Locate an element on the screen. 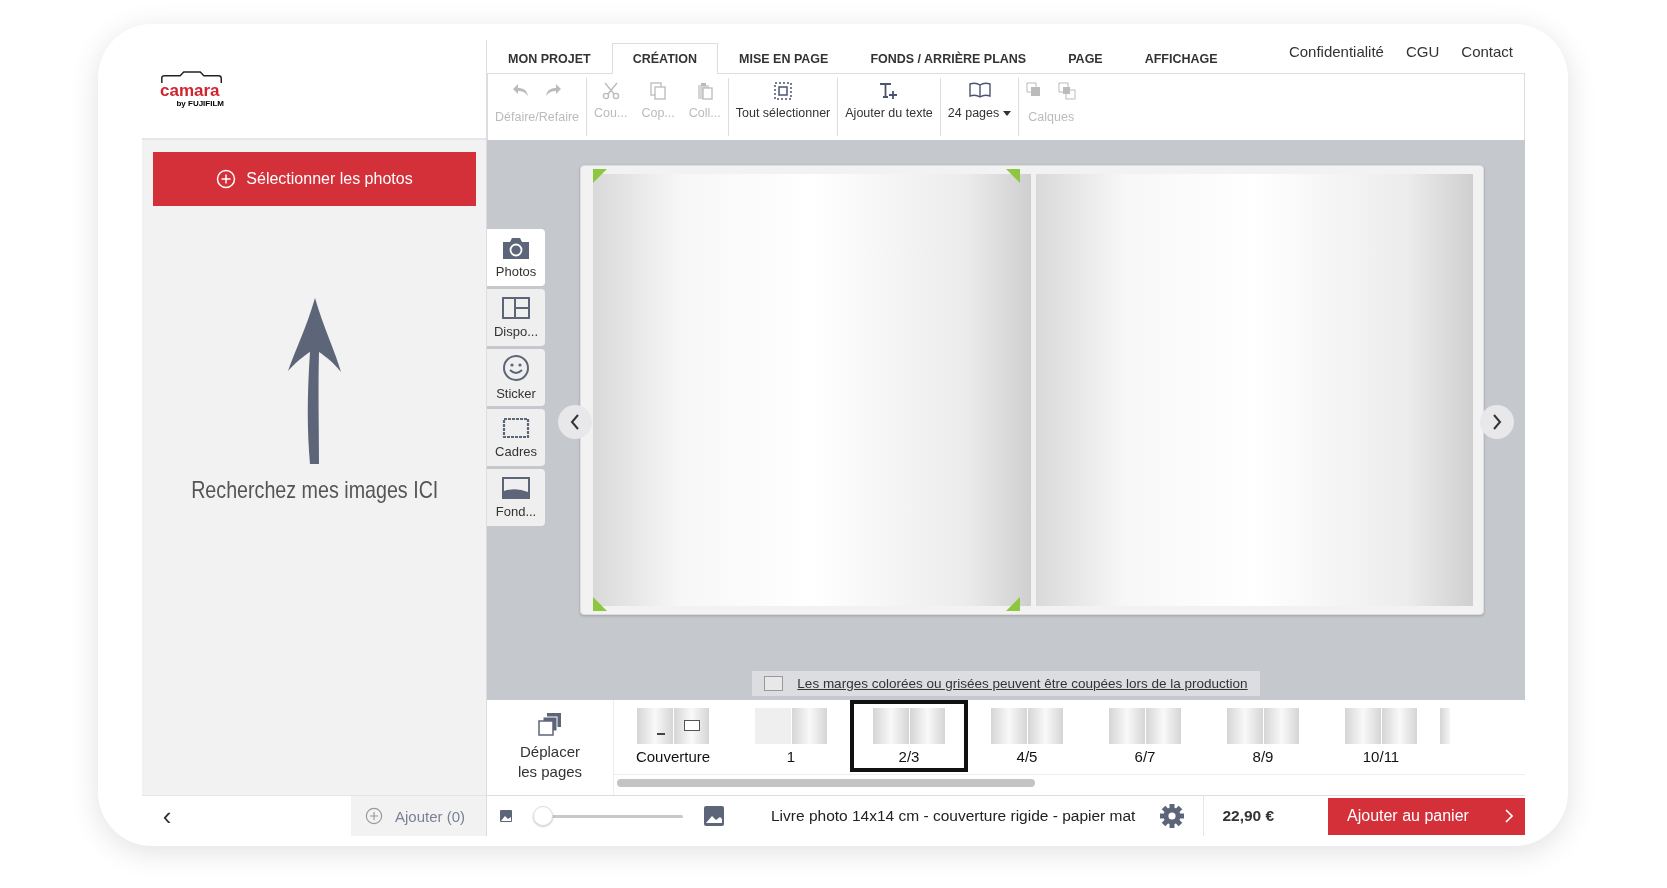 This screenshot has width=1667, height=888. search-hint: Recherchez mes images ICI is located at coordinates (314, 490).